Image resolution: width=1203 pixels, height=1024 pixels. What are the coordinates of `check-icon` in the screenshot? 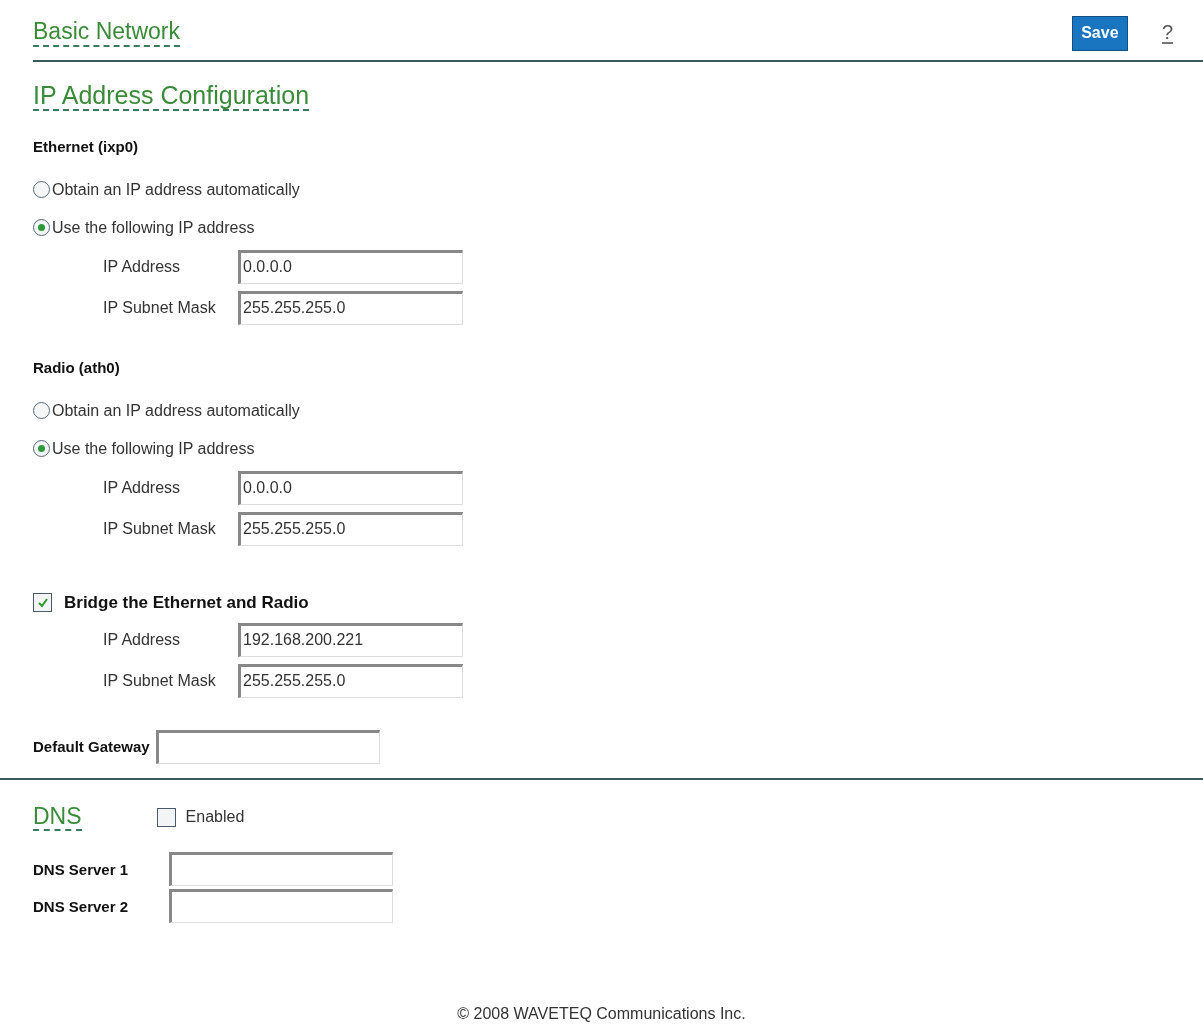 It's located at (42, 602).